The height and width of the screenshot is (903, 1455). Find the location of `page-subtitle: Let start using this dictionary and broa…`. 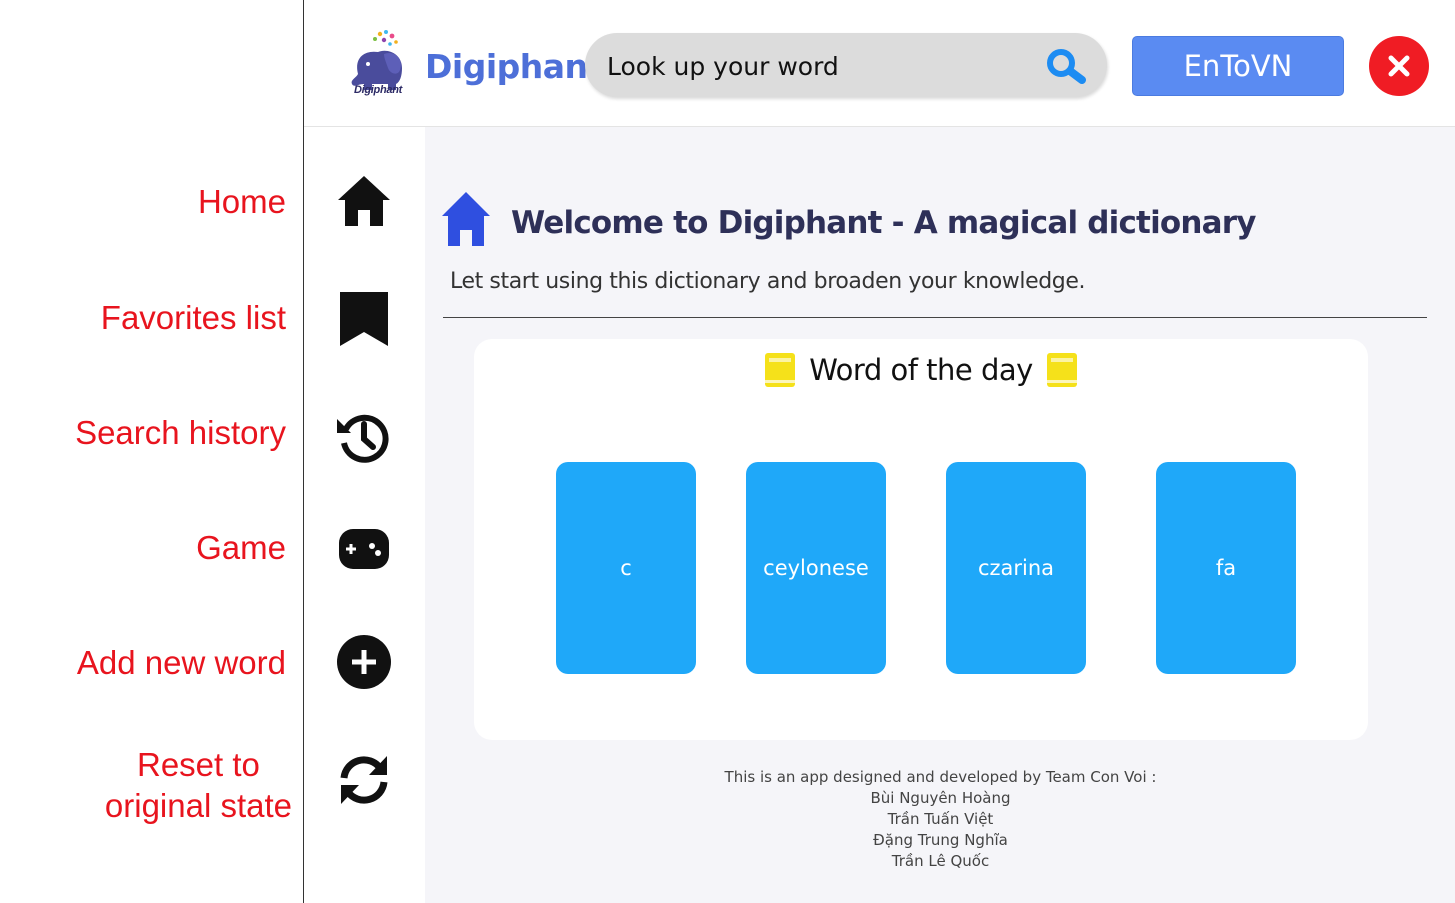

page-subtitle: Let start using this dictionary and broa… is located at coordinates (768, 281).